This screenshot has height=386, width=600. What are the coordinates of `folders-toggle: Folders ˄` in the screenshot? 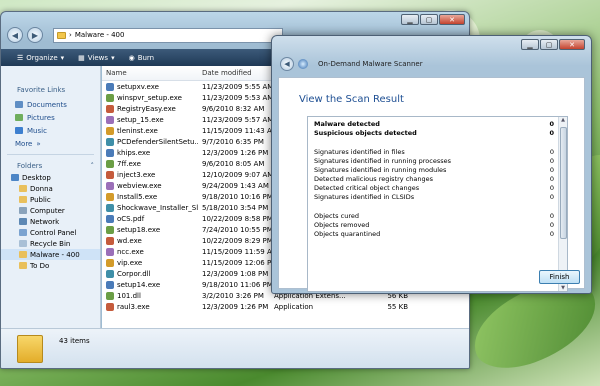 It's located at (50, 165).